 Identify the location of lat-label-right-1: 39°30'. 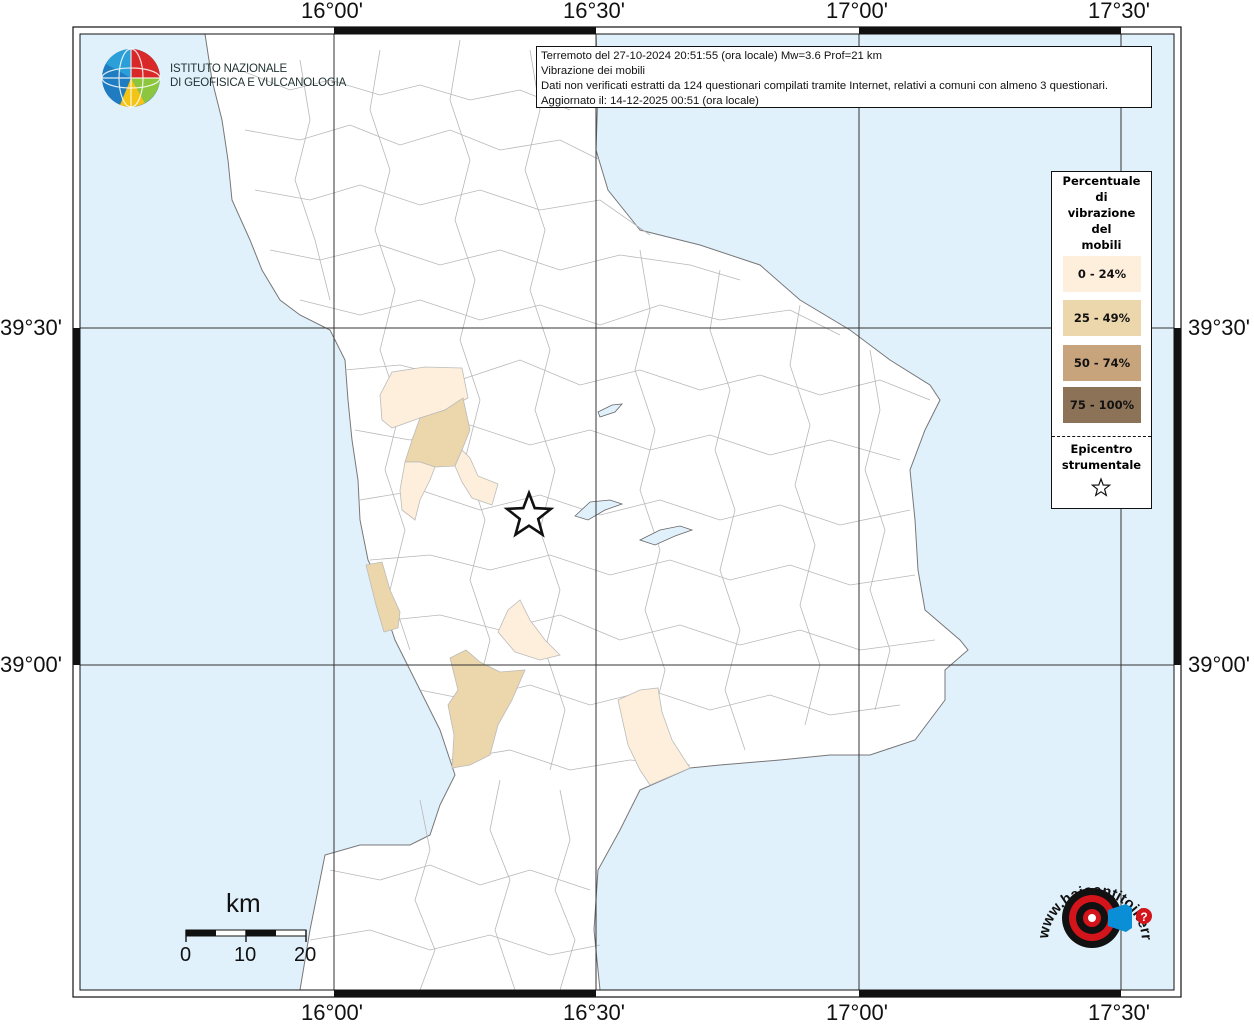
(1219, 327).